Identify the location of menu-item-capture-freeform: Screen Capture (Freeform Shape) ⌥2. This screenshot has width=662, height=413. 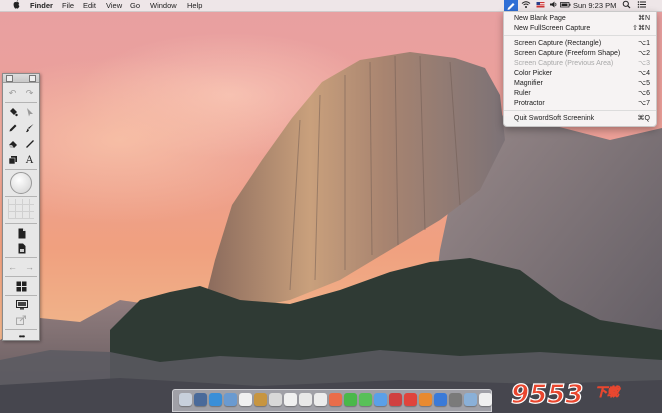
(580, 53).